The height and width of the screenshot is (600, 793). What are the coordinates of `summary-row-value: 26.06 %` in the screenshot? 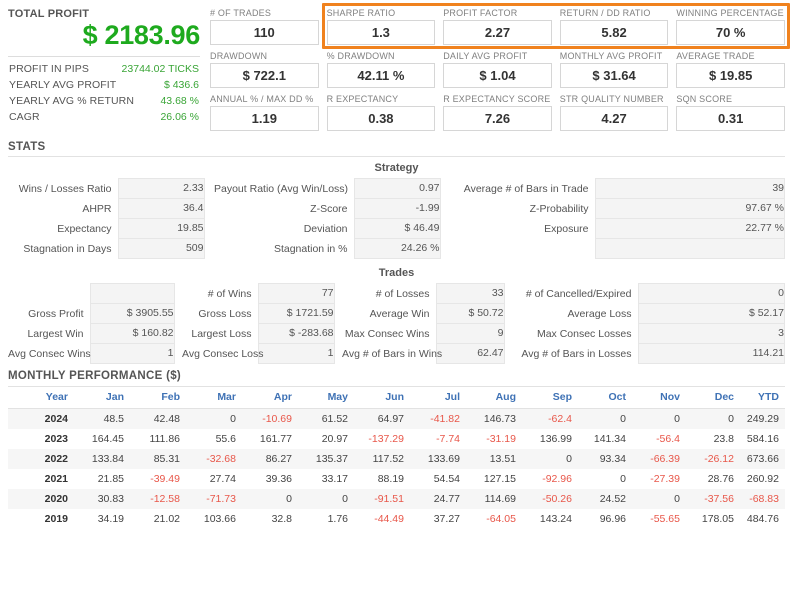 It's located at (179, 117).